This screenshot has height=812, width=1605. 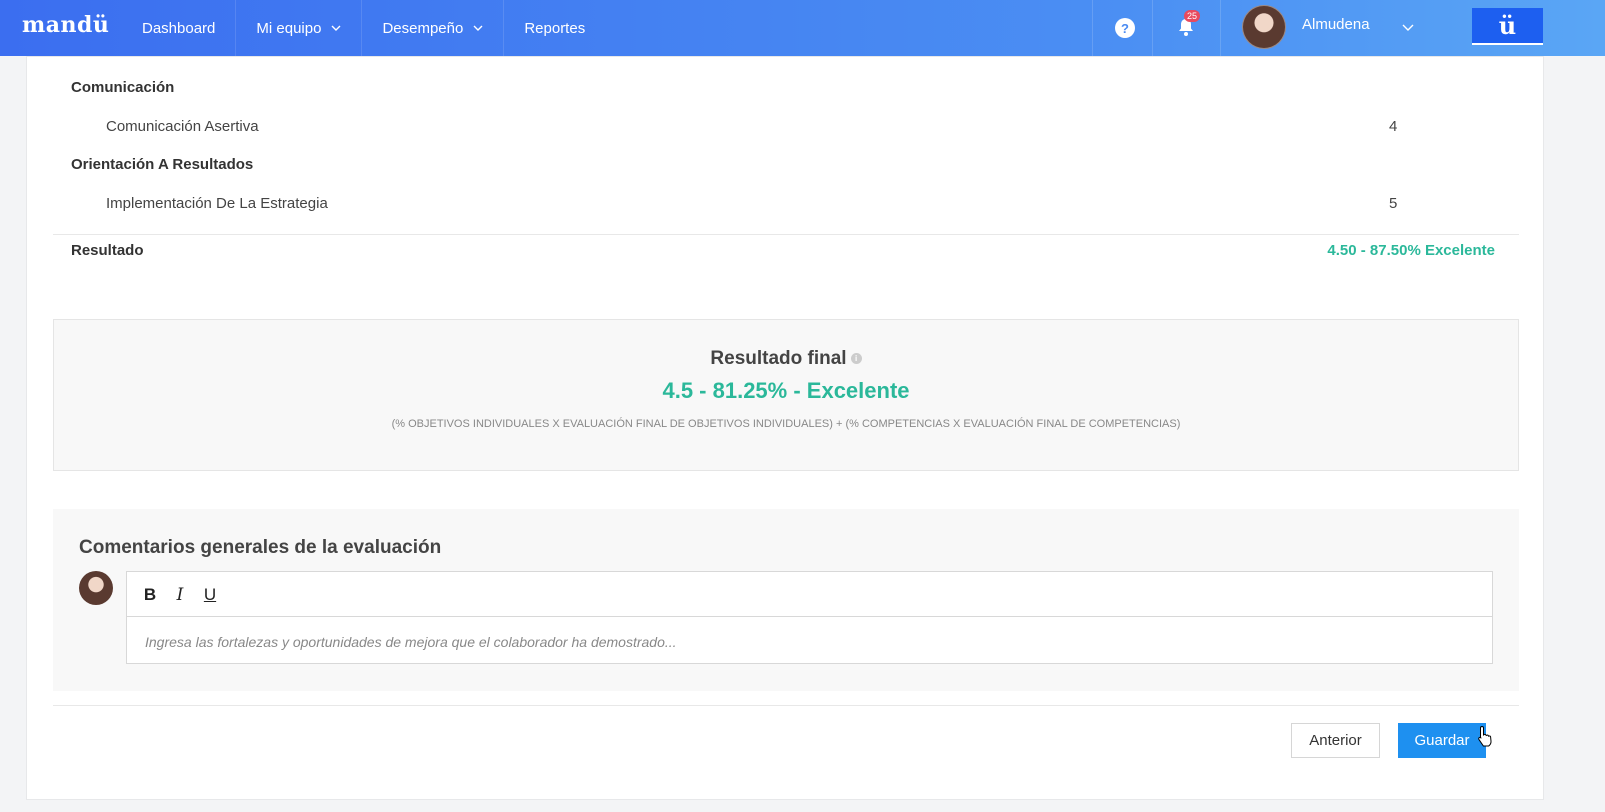 What do you see at coordinates (150, 595) in the screenshot?
I see `bold-button: B` at bounding box center [150, 595].